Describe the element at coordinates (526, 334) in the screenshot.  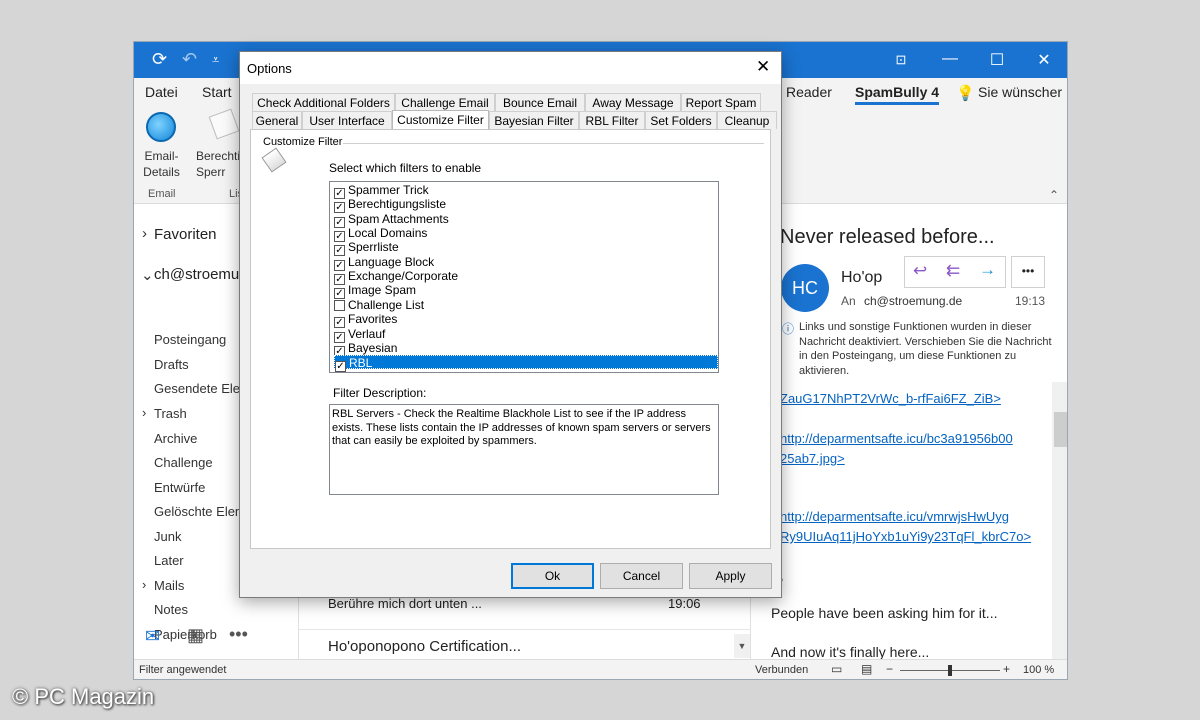
I see `filter-option: ✓ Verlauf` at that location.